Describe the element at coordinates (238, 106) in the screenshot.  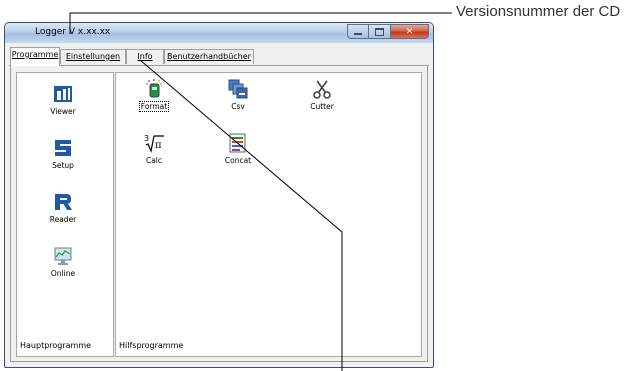
I see `csv-label: Csv` at that location.